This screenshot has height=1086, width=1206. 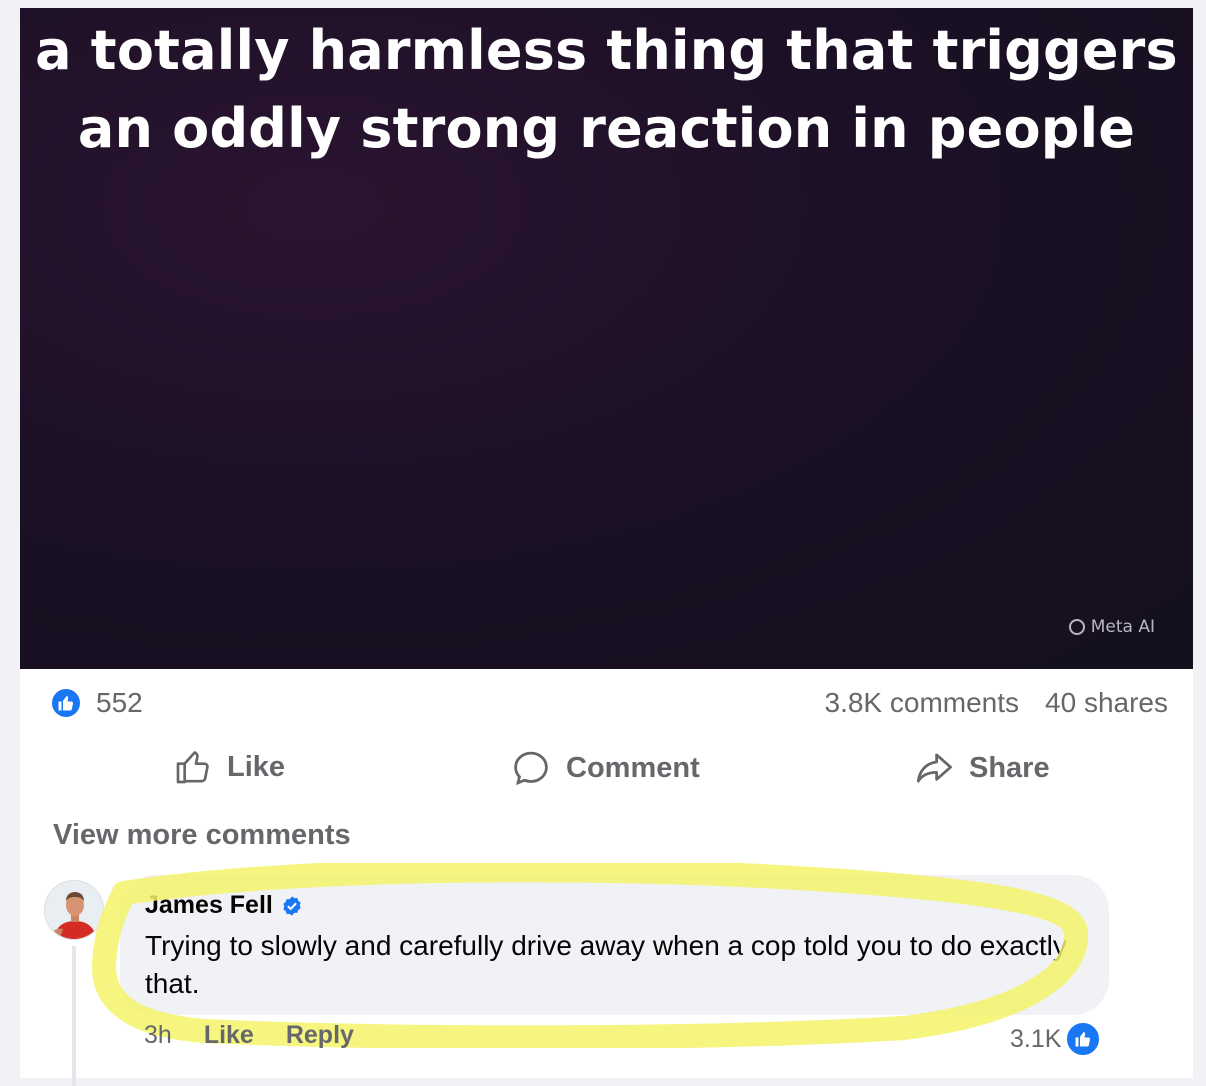 I want to click on comment-reaction-count: 3.1K, so click(x=1036, y=1038).